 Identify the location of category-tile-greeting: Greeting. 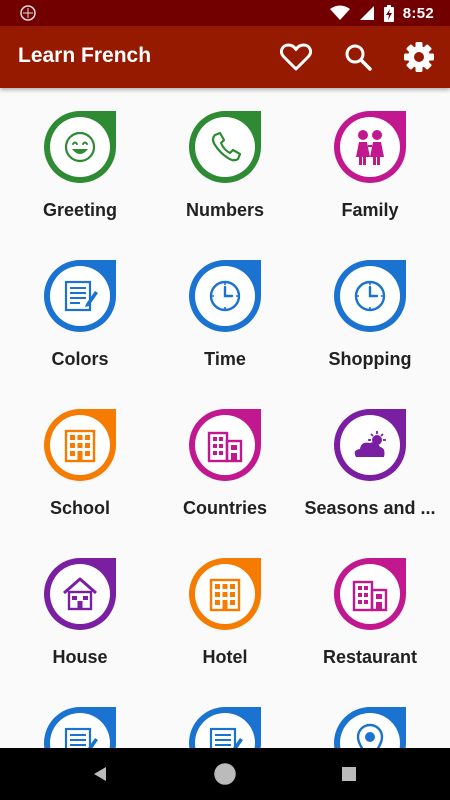
(80, 162).